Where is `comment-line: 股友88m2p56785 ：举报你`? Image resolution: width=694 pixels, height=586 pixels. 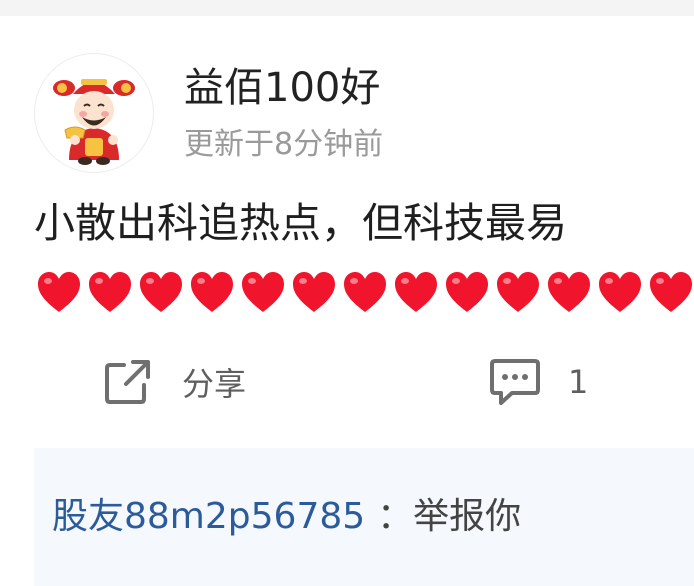
comment-line: 股友88m2p56785 ：举报你 is located at coordinates (286, 517).